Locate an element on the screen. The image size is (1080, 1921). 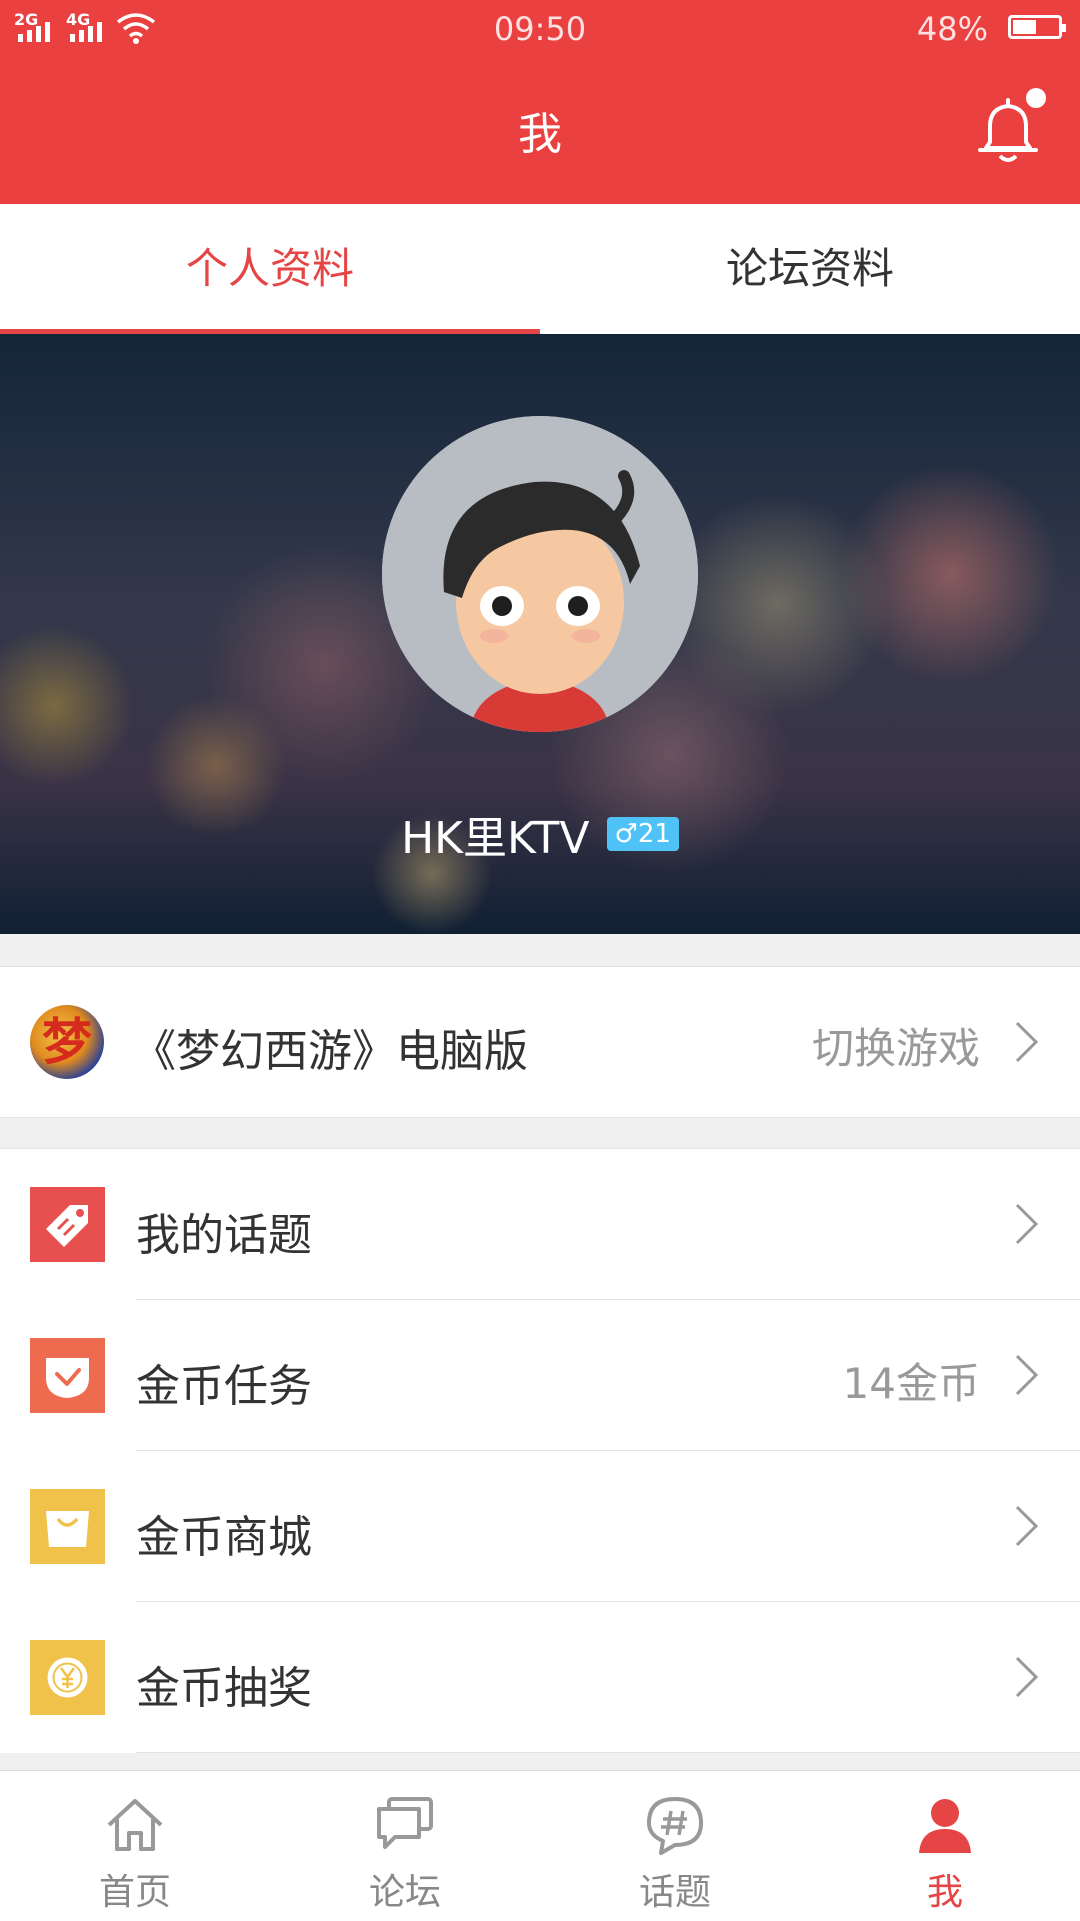
level-badge: ♂21 is located at coordinates (642, 834).